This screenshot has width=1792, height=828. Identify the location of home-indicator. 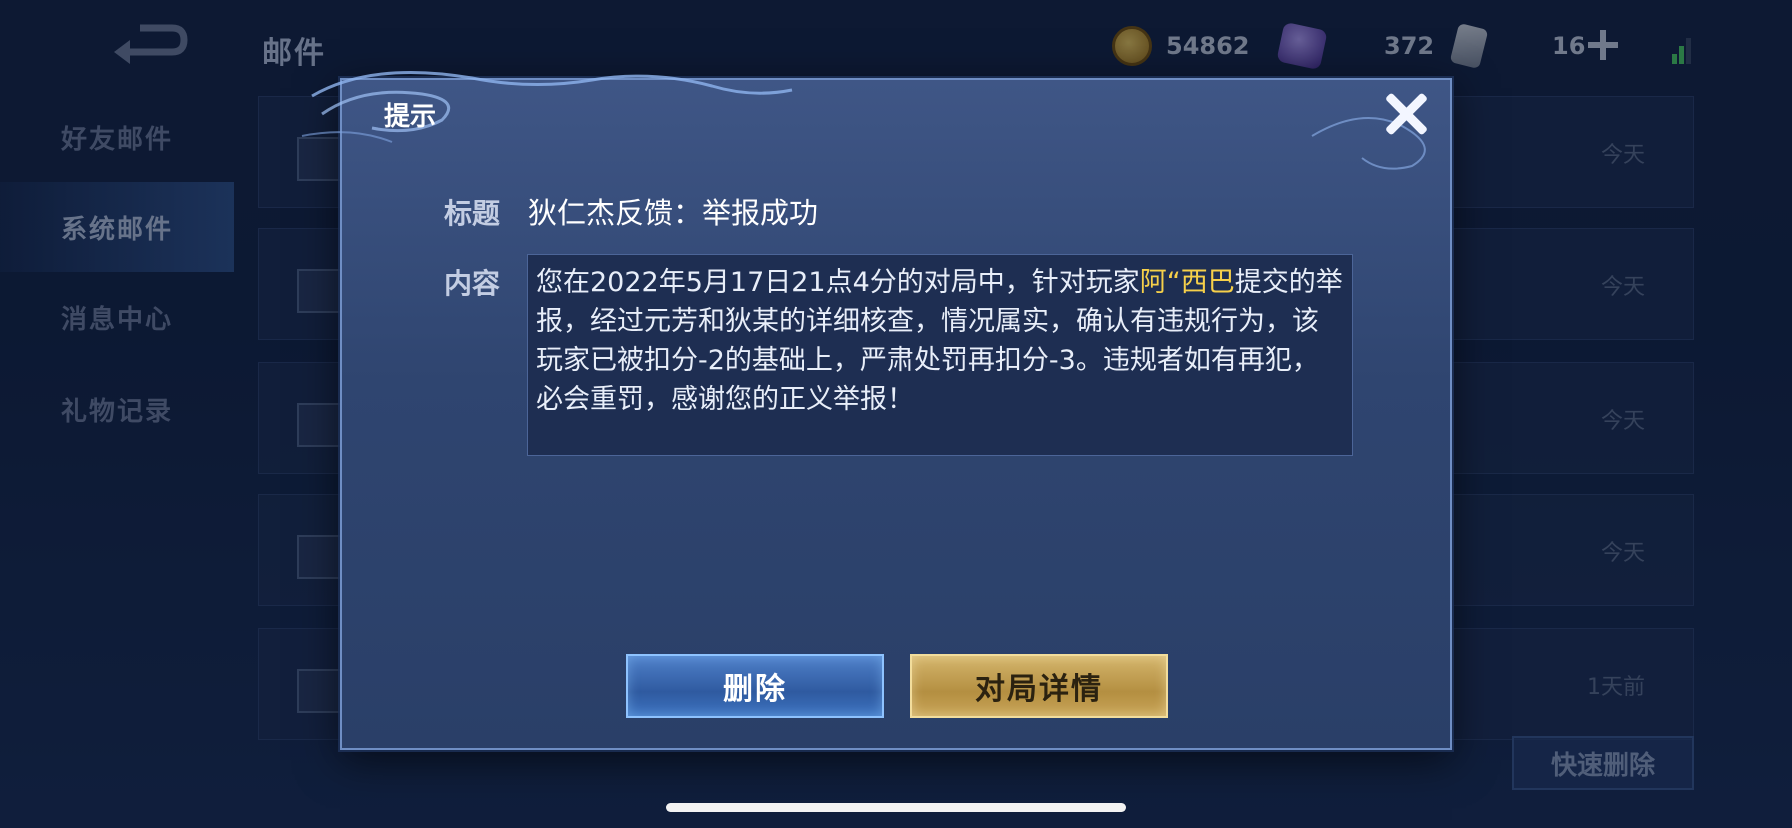
(896, 807).